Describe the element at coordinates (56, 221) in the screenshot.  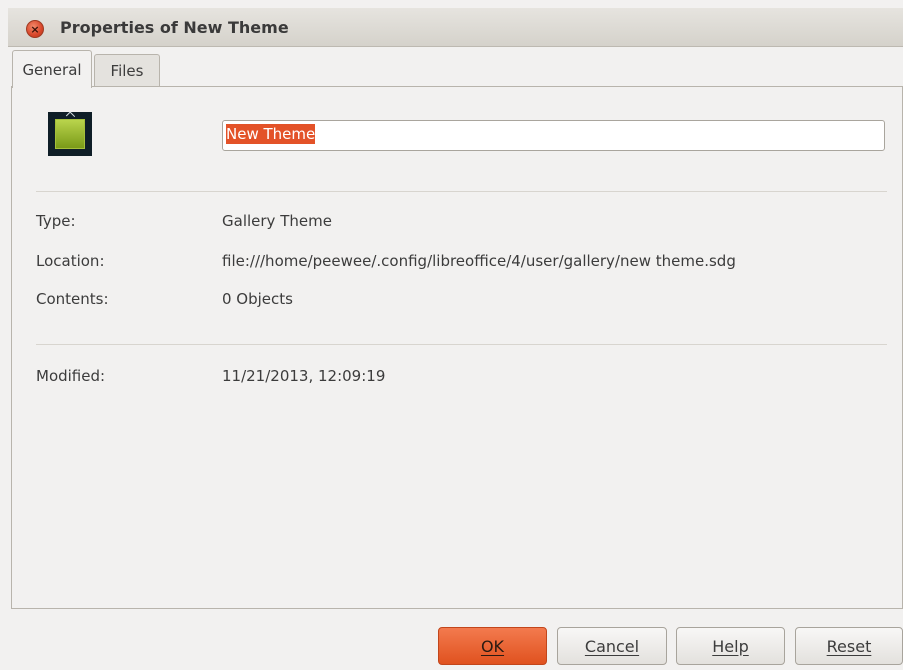
I see `type-label: Type:` at that location.